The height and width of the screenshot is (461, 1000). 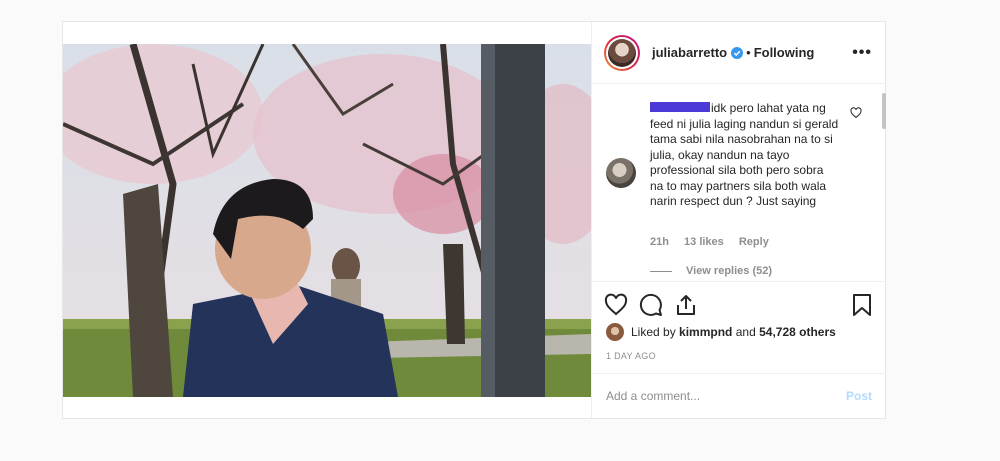 I want to click on post-header: juliabarretto • Following •••, so click(x=739, y=53).